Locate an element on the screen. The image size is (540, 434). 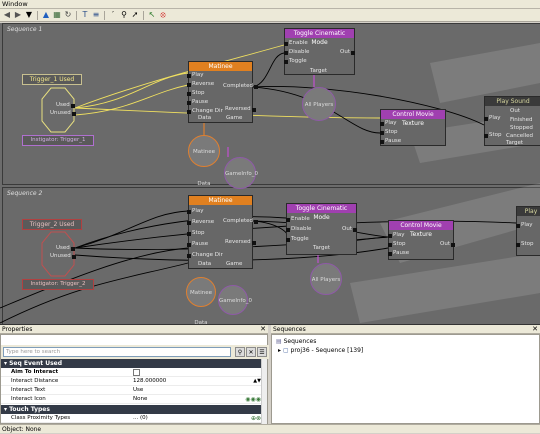
back-icon: ◀ is located at coordinates (7, 15).